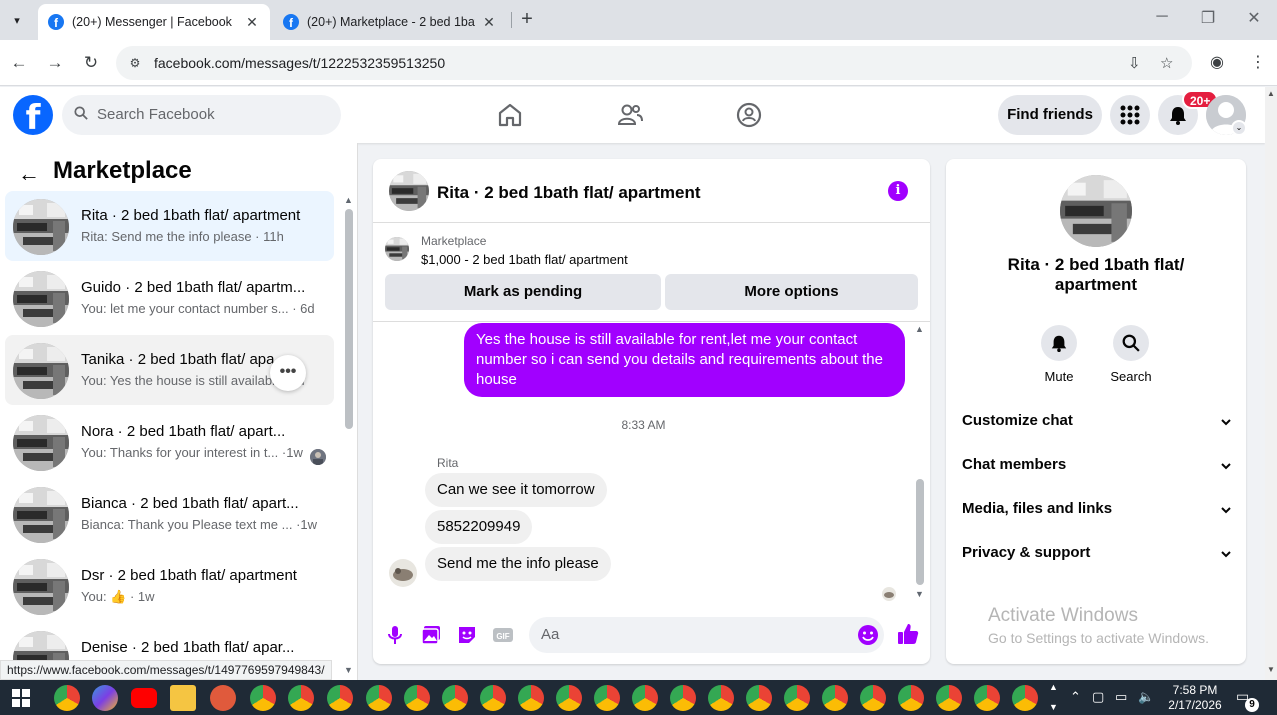 This screenshot has height=715, width=1277. I want to click on conversation-list-scrollbar, so click(349, 319).